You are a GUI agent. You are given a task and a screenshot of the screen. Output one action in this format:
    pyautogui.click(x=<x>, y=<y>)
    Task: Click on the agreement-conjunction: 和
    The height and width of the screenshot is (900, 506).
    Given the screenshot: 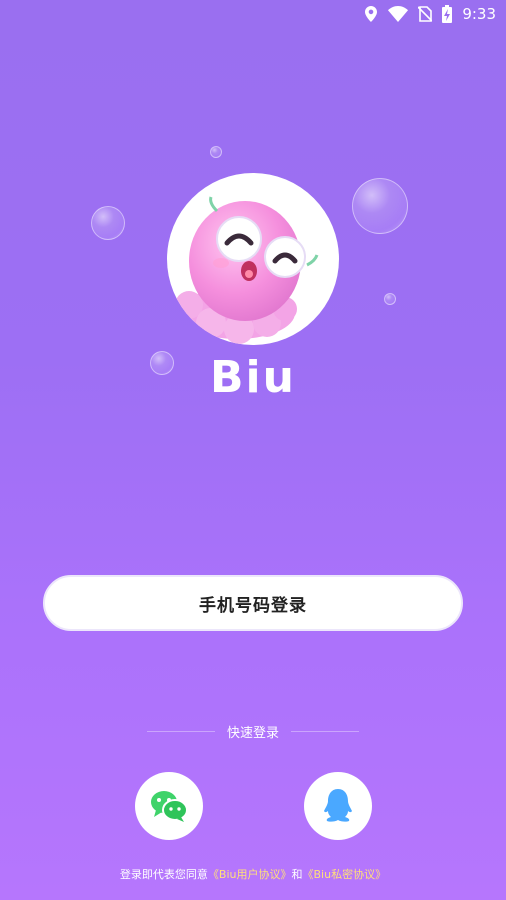 What is the action you would take?
    pyautogui.click(x=297, y=874)
    